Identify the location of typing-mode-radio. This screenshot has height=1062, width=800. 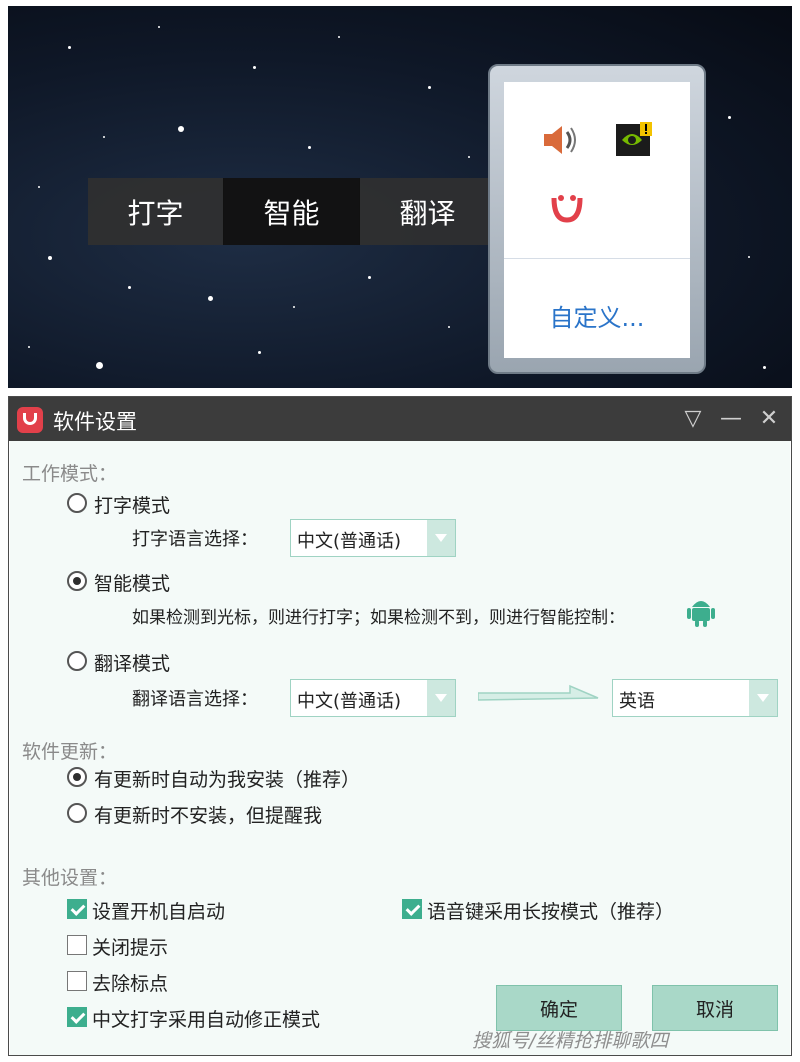
(77, 503).